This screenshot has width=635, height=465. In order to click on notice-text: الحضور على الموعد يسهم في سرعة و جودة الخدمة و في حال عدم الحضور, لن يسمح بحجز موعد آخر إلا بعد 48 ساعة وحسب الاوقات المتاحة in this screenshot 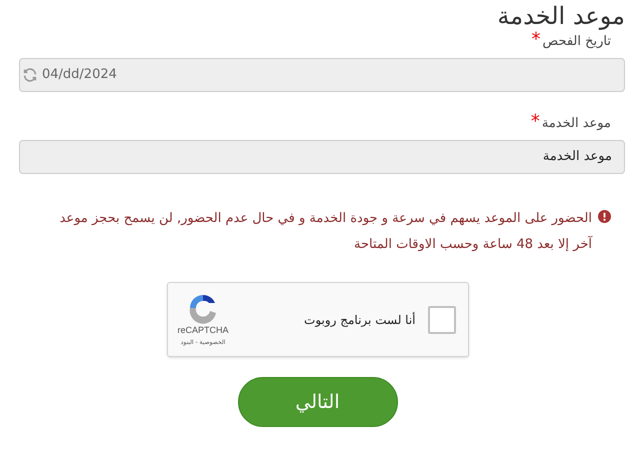, I will do `click(325, 232)`.